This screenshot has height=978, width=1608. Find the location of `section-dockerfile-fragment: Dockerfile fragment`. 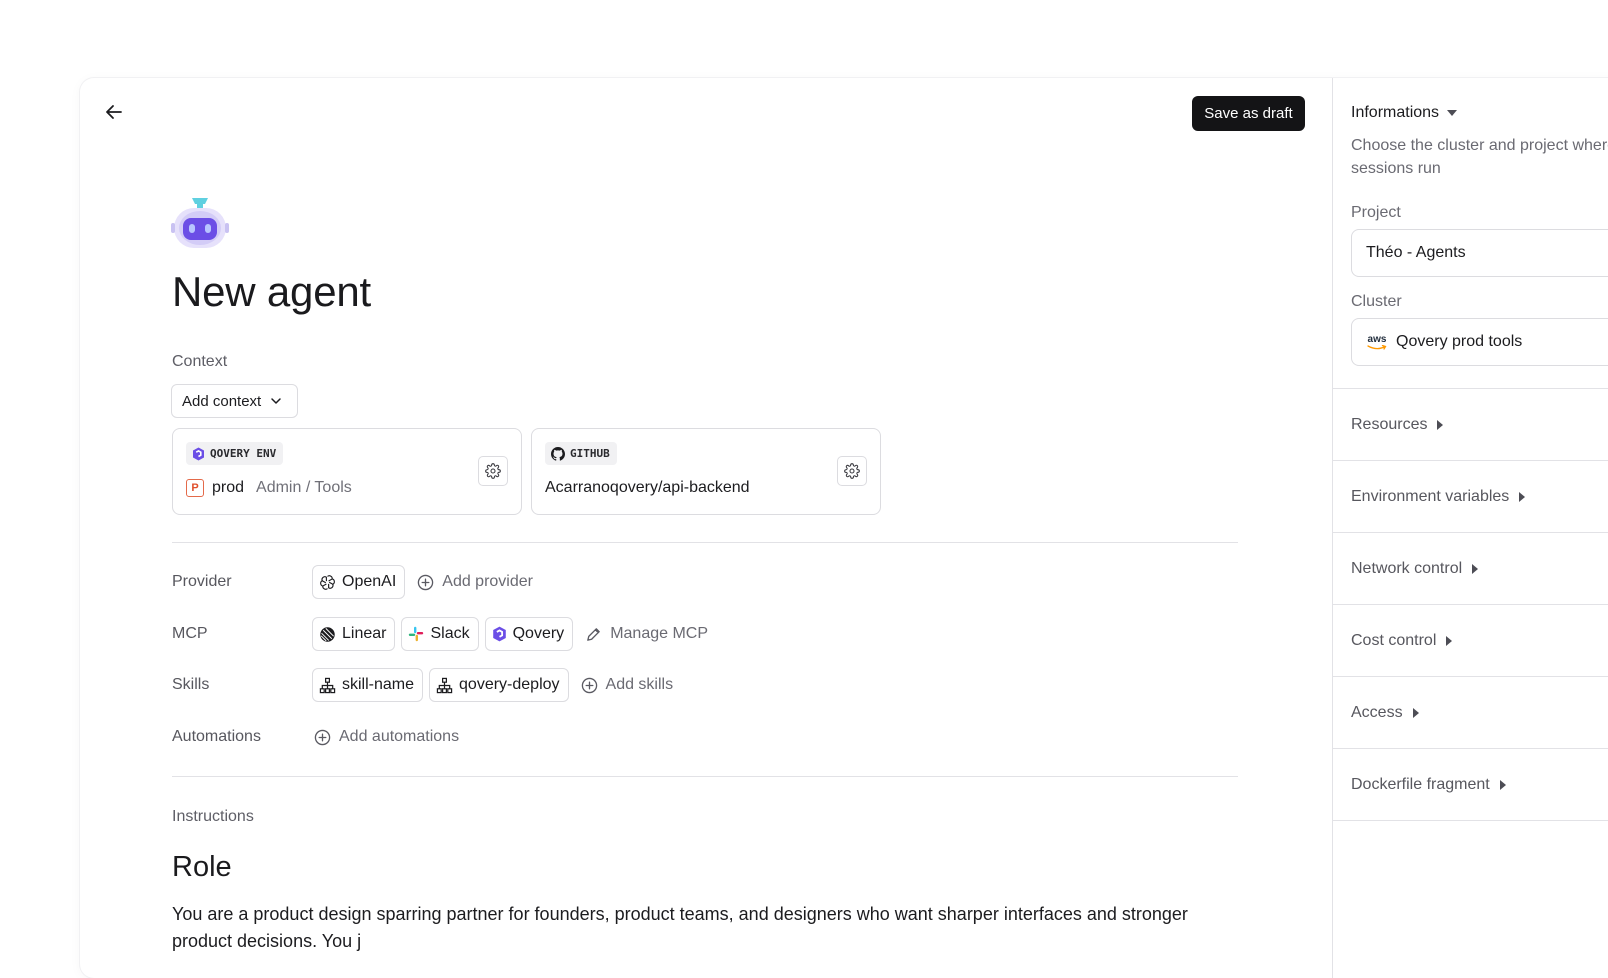

section-dockerfile-fragment: Dockerfile fragment is located at coordinates (1470, 784).